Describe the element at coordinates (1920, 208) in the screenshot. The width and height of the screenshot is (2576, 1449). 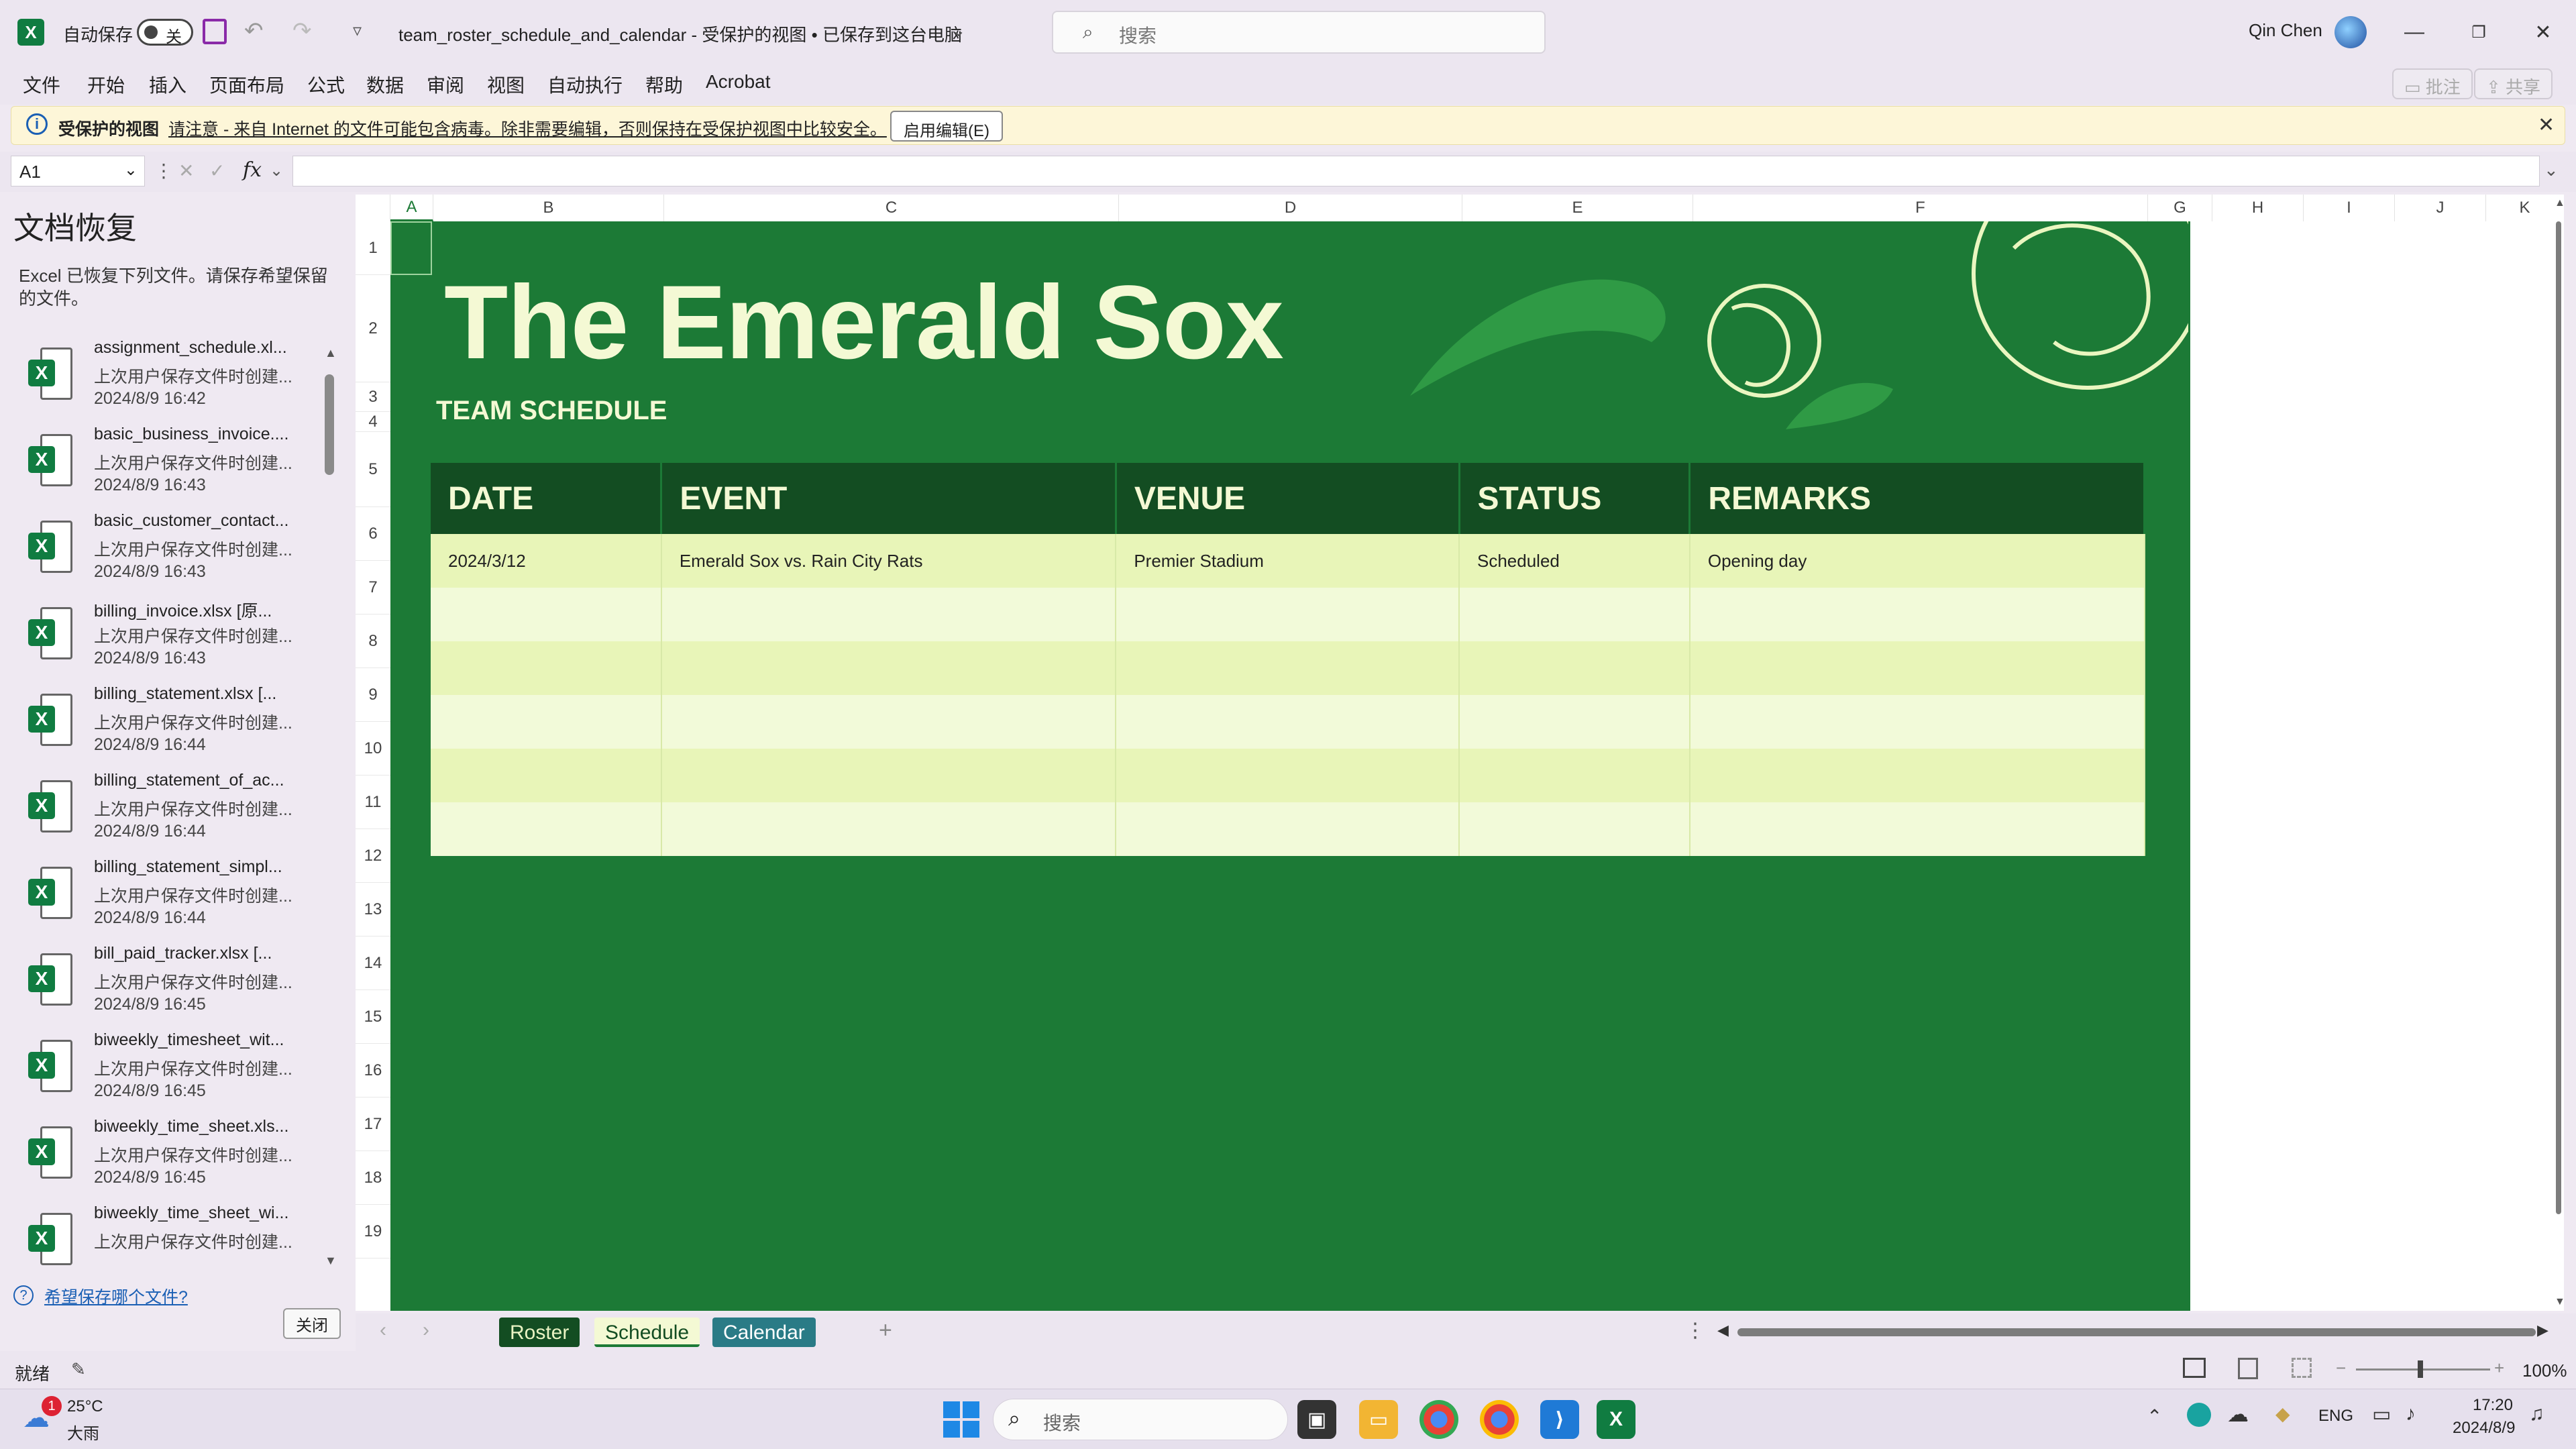
I see `column-header: F` at that location.